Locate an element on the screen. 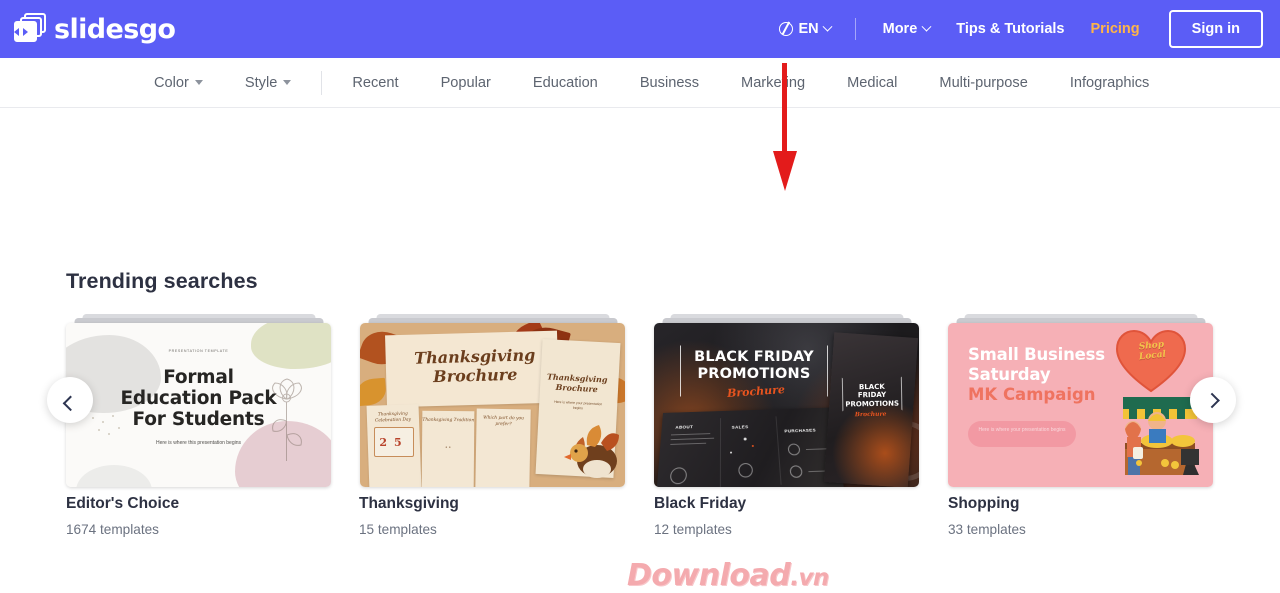 The width and height of the screenshot is (1280, 593). card-template-count: 1674 templates is located at coordinates (112, 529).